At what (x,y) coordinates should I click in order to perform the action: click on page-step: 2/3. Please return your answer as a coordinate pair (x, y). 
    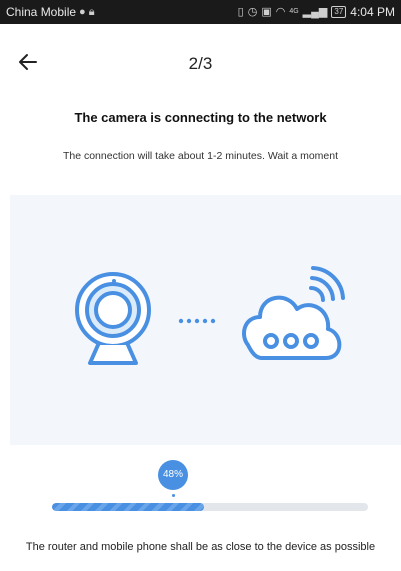
    Looking at the image, I should click on (200, 63).